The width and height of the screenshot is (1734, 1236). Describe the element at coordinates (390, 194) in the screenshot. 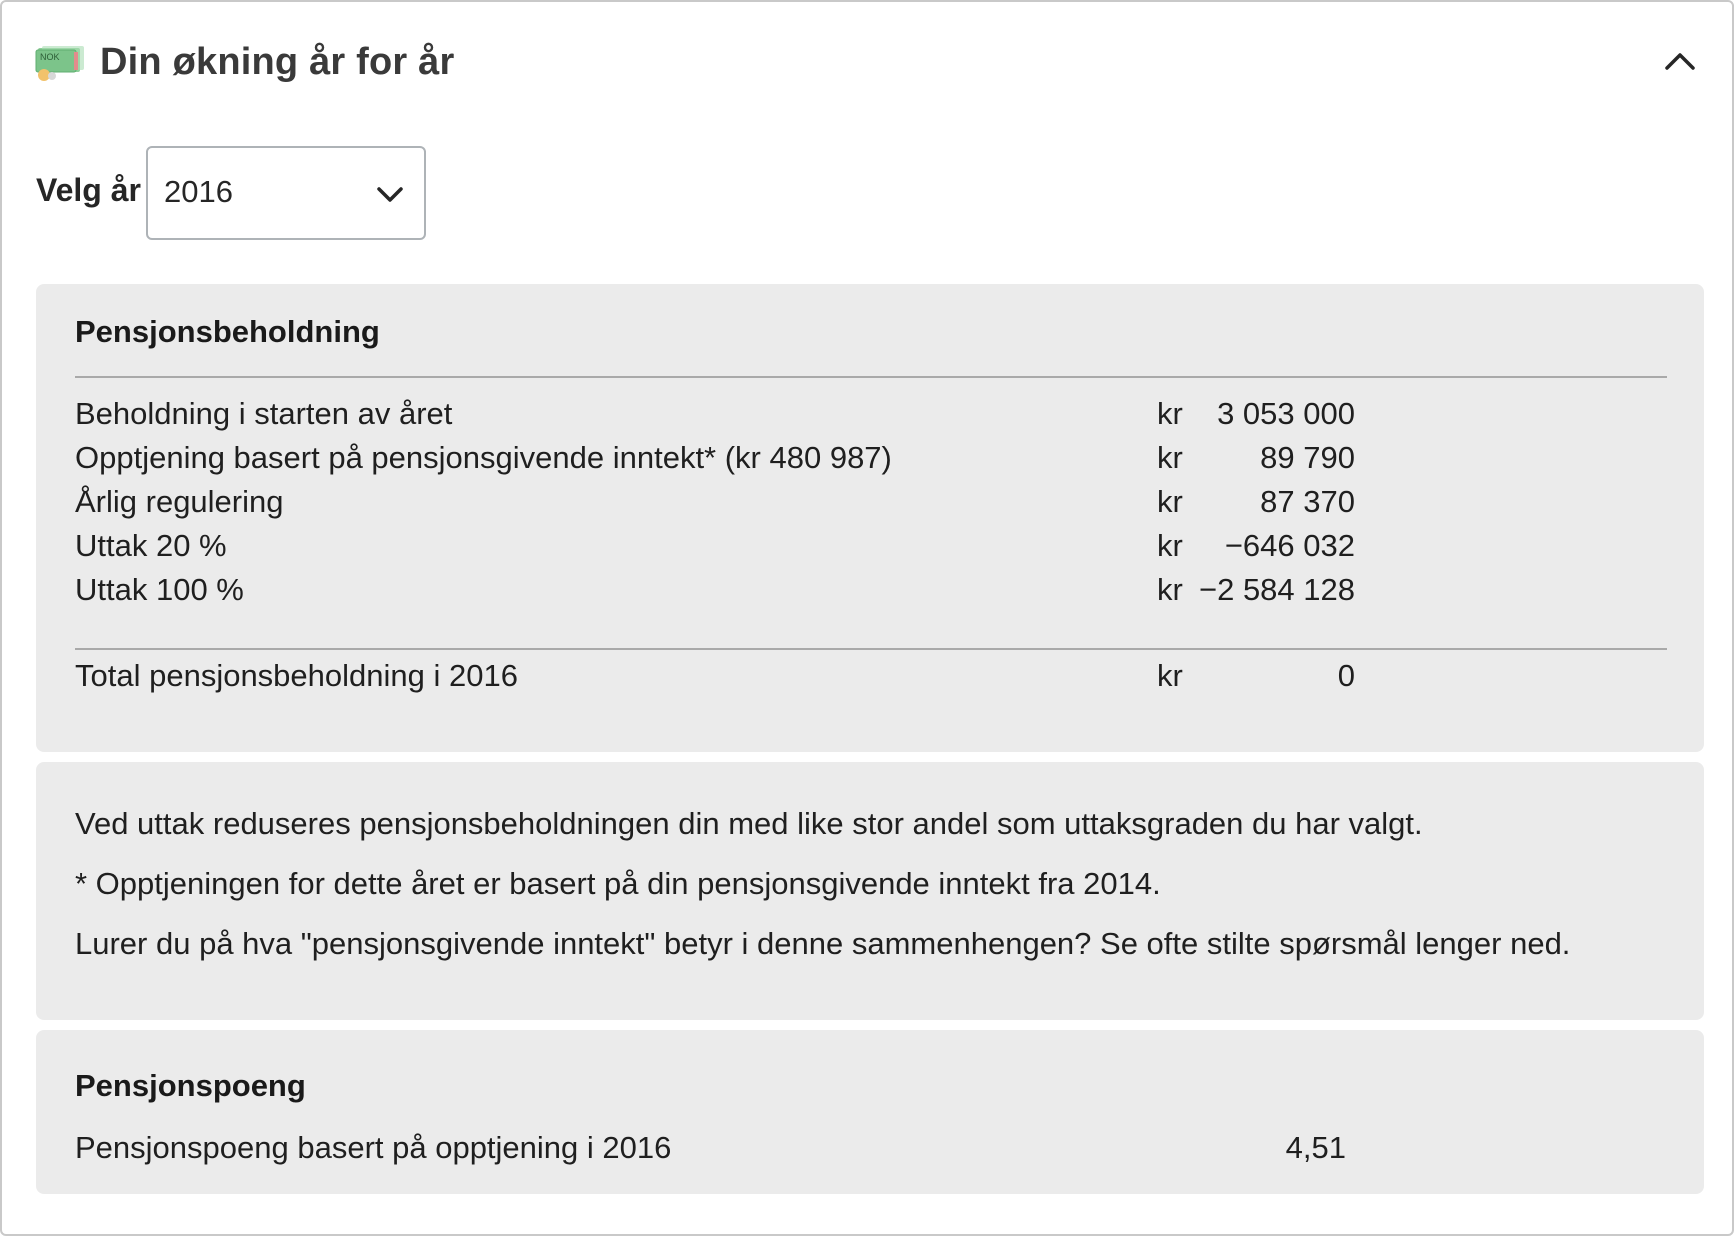

I see `chevron-down-icon` at that location.